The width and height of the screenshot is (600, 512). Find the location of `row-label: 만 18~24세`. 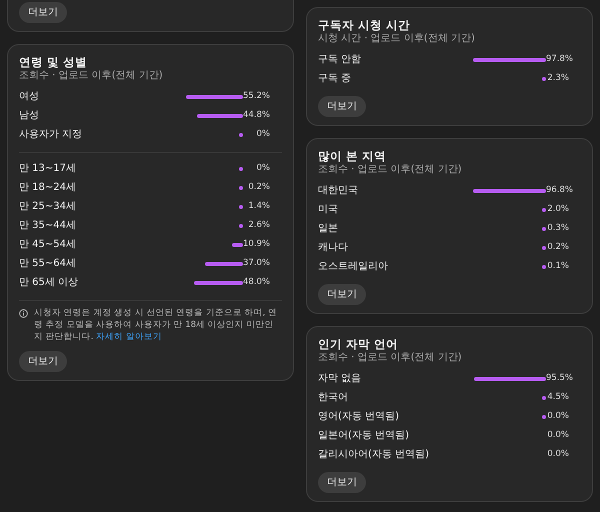

row-label: 만 18~24세 is located at coordinates (48, 188).